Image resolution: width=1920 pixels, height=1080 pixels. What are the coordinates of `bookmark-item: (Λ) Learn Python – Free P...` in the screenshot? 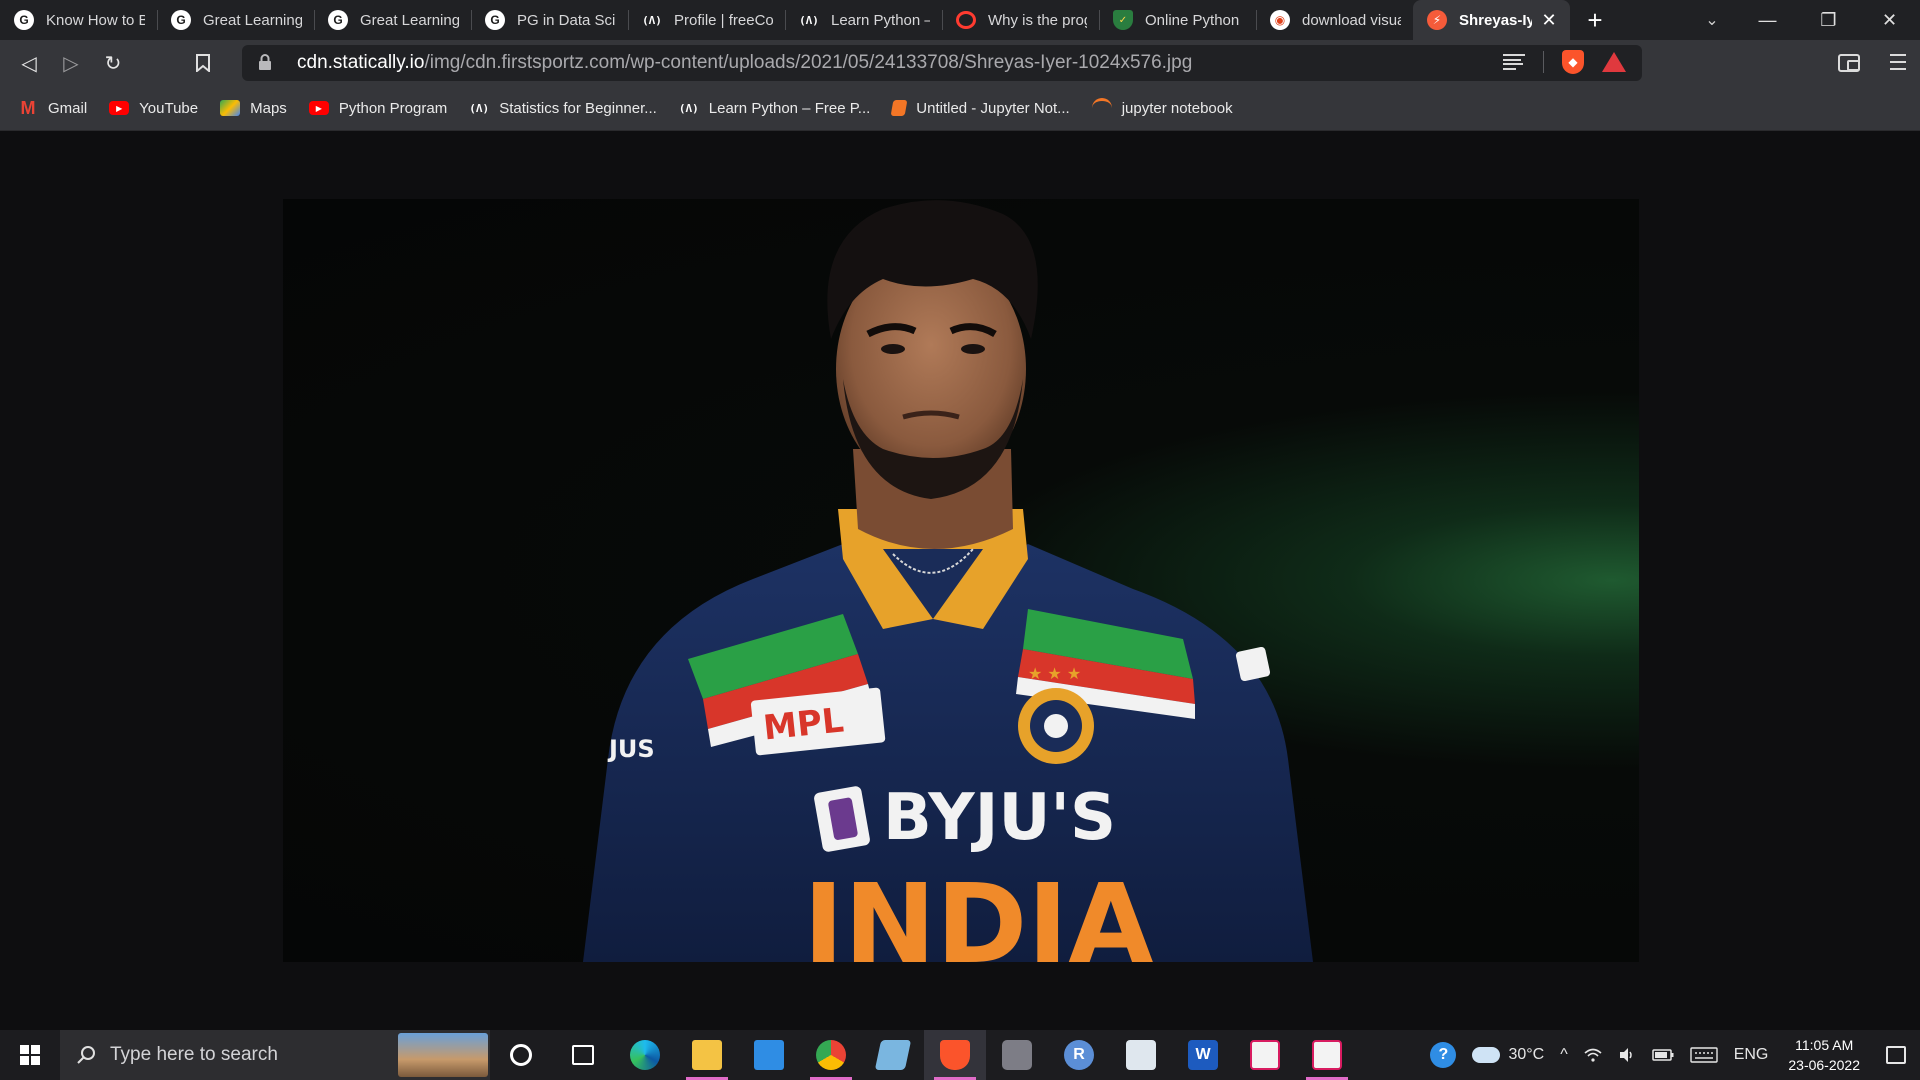 It's located at (774, 108).